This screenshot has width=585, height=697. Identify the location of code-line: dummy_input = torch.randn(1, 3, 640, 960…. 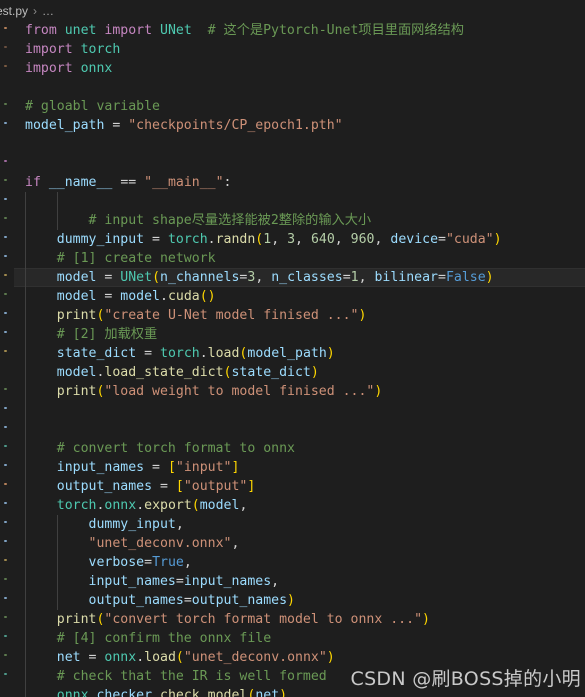
(299, 239).